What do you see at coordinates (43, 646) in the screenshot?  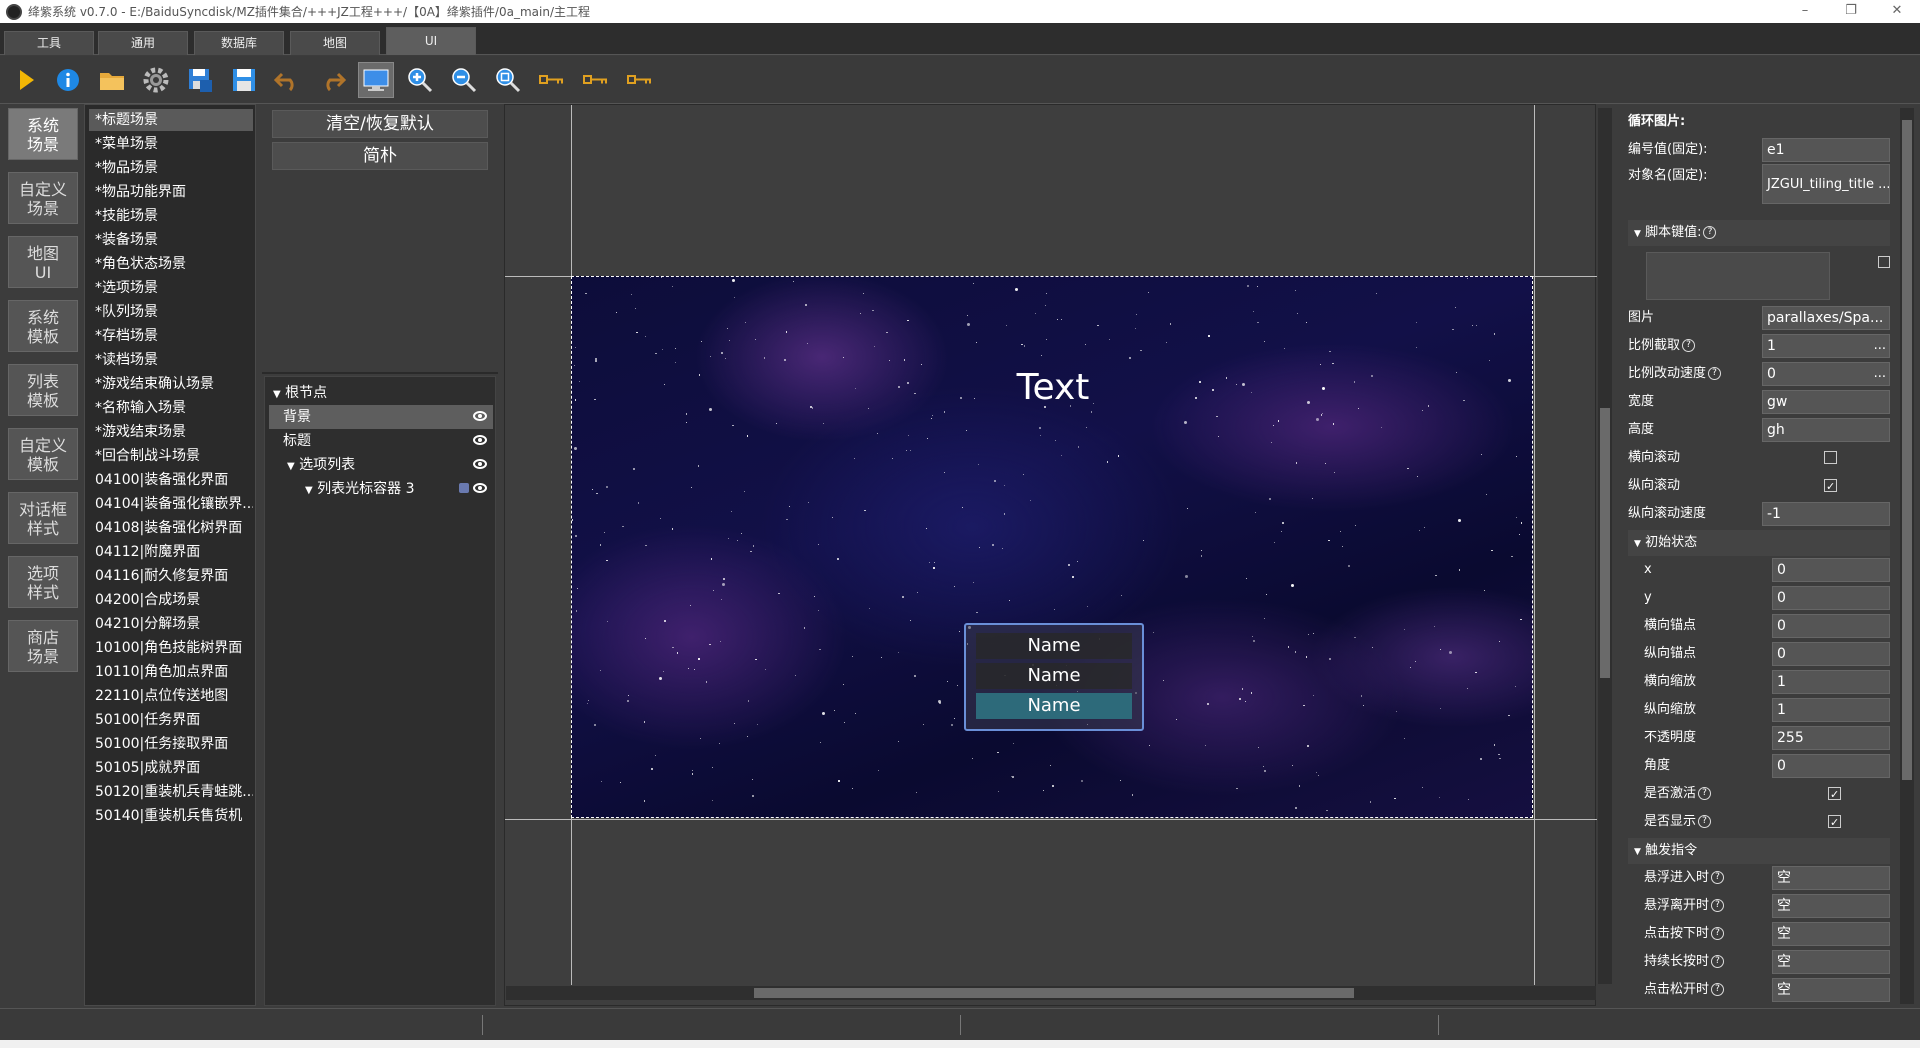 I see `nav-shop-scene: 商店 场景` at bounding box center [43, 646].